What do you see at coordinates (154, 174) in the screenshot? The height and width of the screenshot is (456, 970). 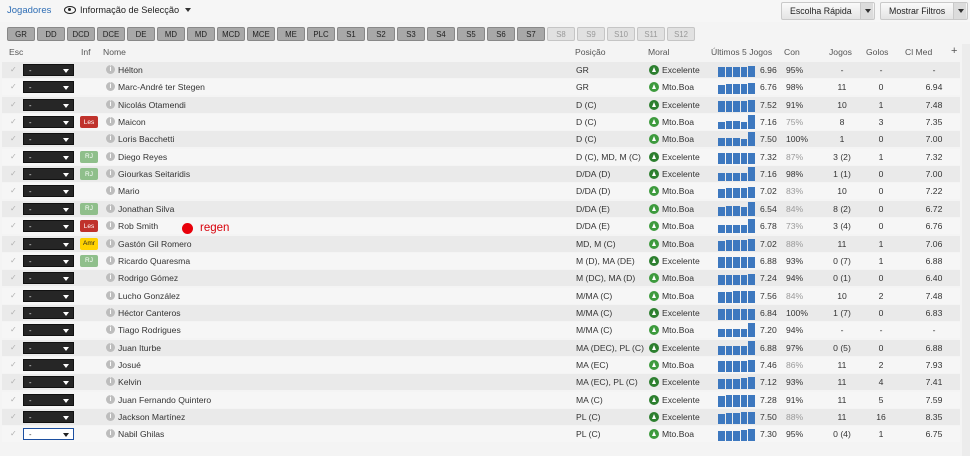 I see `player-name: Giourkas Seitaridis` at bounding box center [154, 174].